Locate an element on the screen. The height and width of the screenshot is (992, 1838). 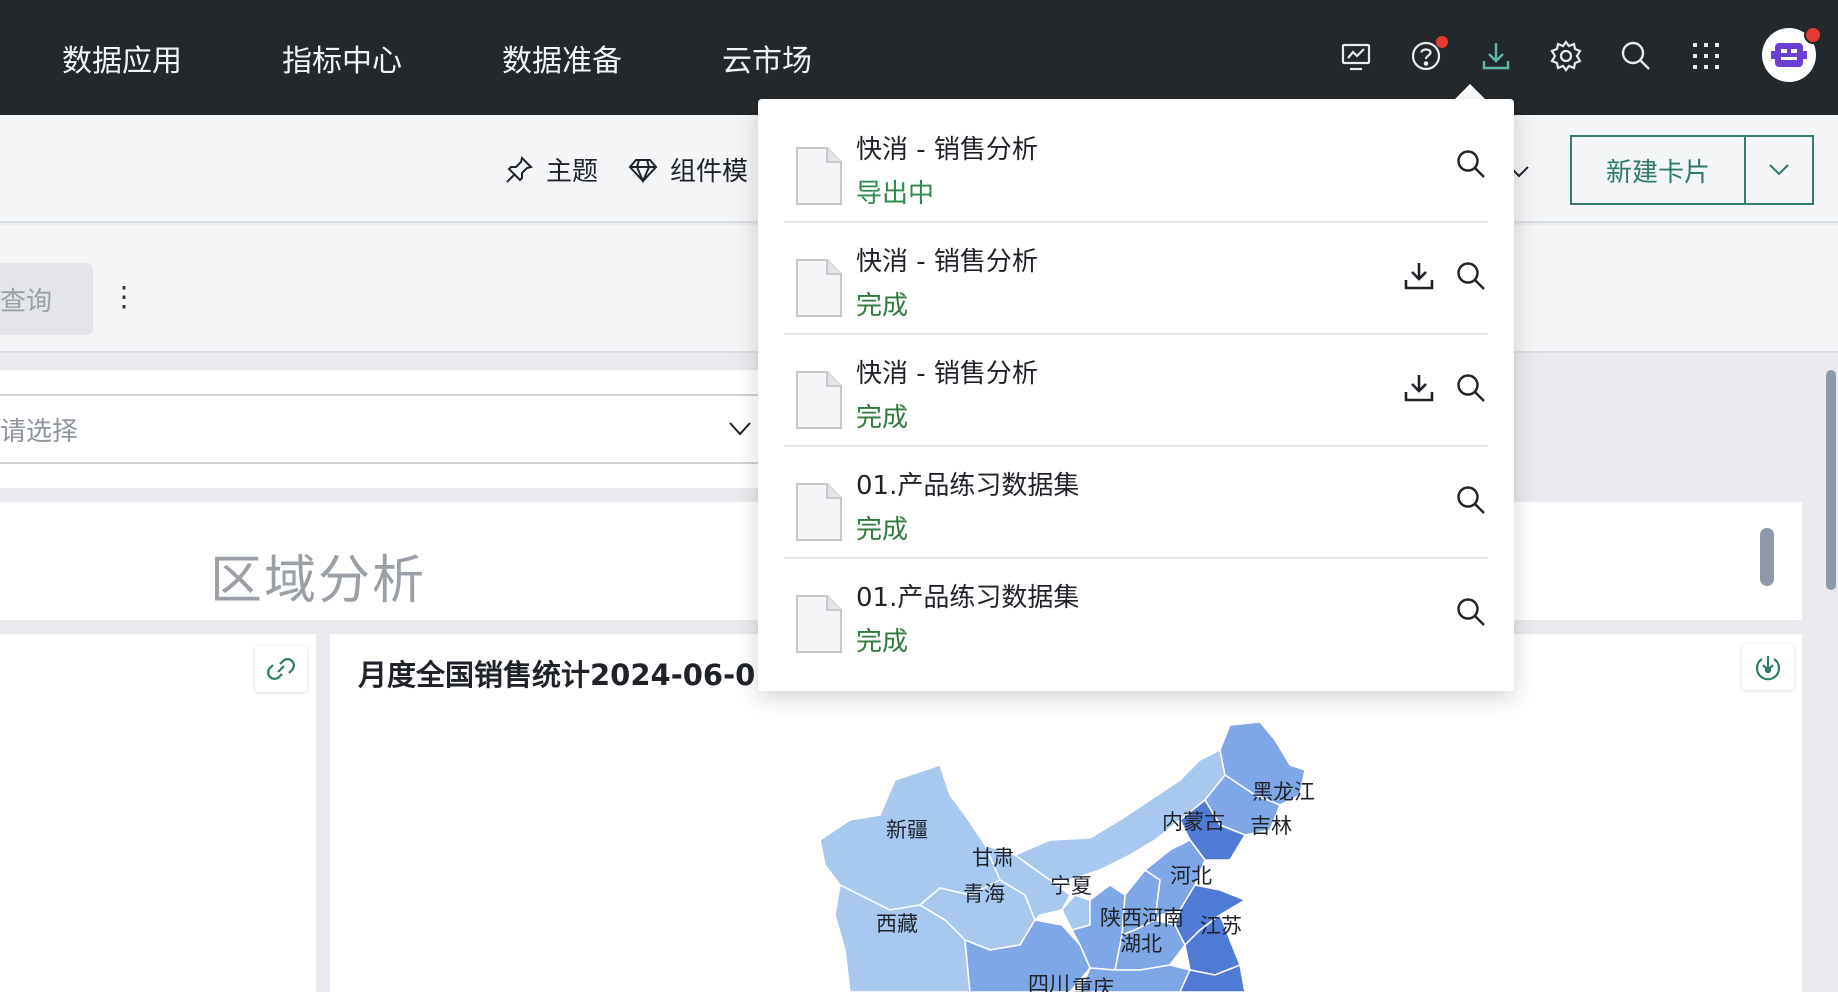
map-label: 河北 is located at coordinates (1191, 876).